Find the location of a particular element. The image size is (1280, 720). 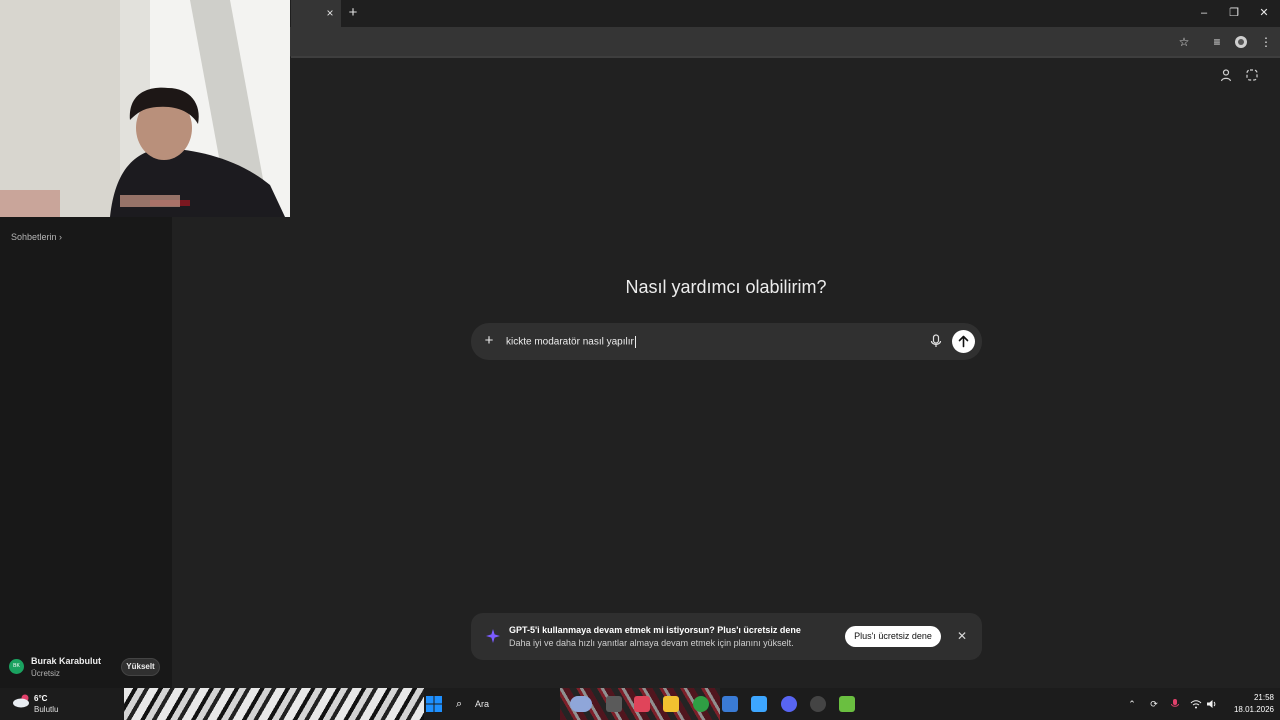

close-icon: ✕ is located at coordinates (962, 636).